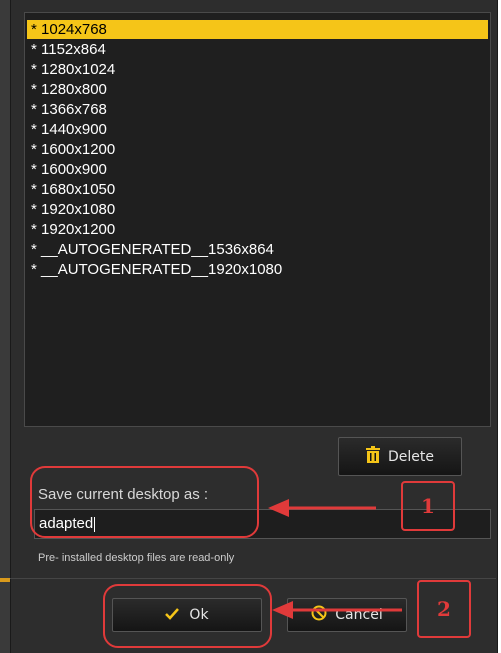  Describe the element at coordinates (257, 189) in the screenshot. I see `resolution-list-item: * 1680x1050` at that location.